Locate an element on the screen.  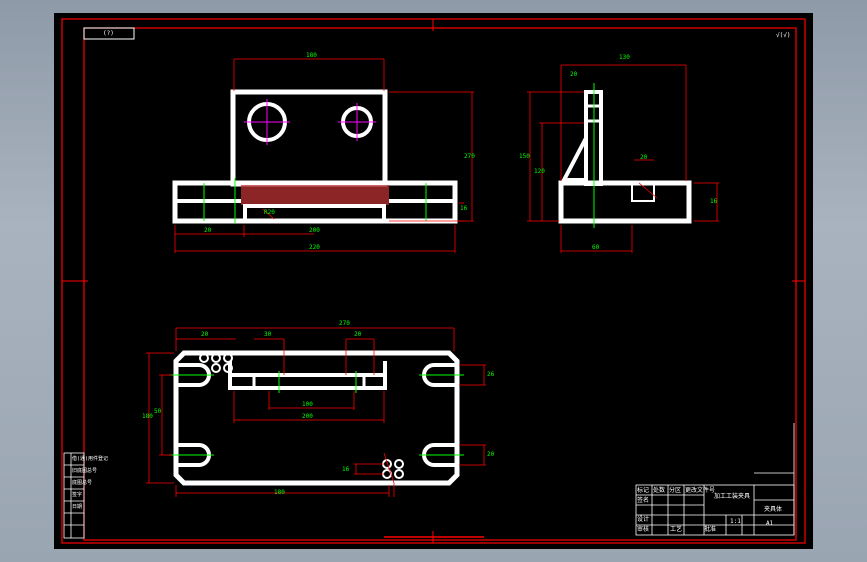
top-view is located at coordinates (316, 412).